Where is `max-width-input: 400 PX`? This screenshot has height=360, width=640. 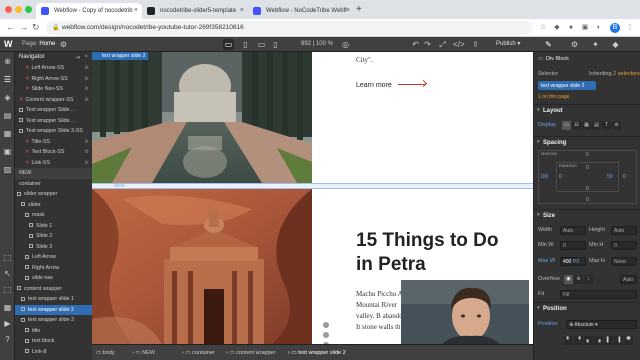
max-width-input: 400 PX is located at coordinates (573, 261).